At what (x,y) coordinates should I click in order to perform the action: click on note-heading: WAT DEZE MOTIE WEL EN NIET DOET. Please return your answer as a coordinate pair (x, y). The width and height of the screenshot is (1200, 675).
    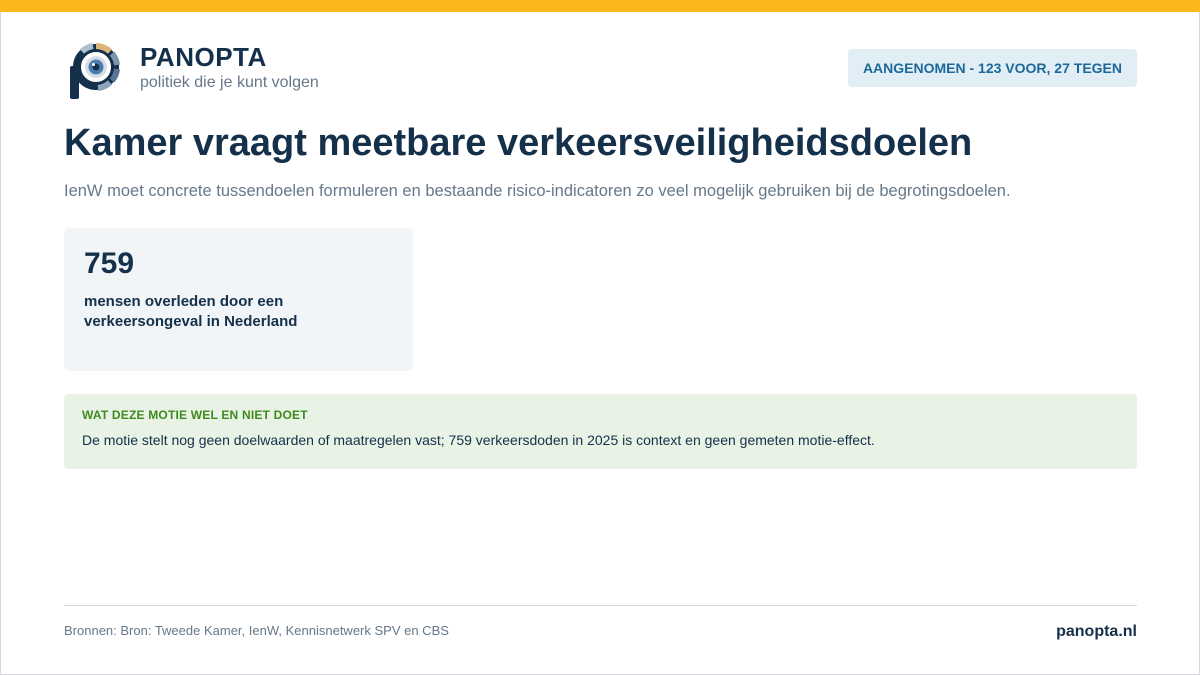
    Looking at the image, I should click on (195, 415).